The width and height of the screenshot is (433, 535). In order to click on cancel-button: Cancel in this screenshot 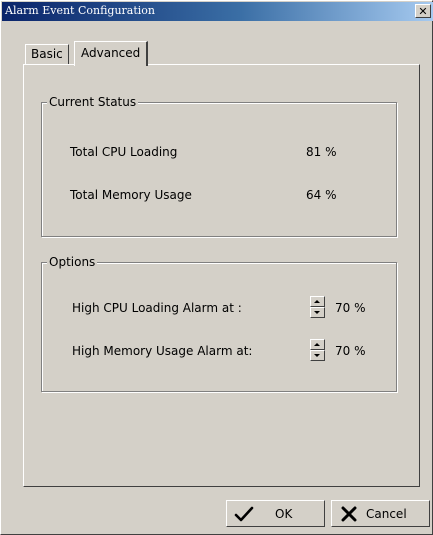, I will do `click(380, 513)`.